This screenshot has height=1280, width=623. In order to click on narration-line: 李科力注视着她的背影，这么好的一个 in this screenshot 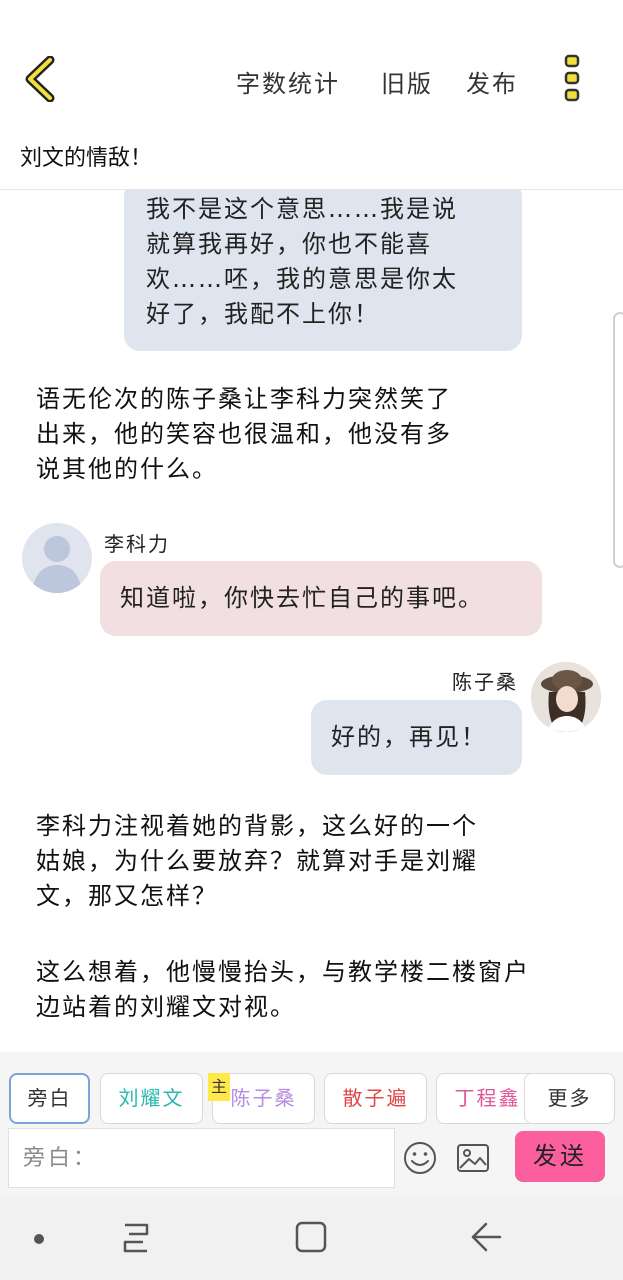, I will do `click(257, 826)`.